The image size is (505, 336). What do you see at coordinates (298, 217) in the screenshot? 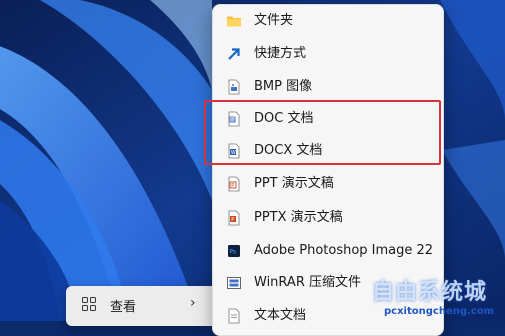
I see `menu-item-label: PPTX 演示文稿` at bounding box center [298, 217].